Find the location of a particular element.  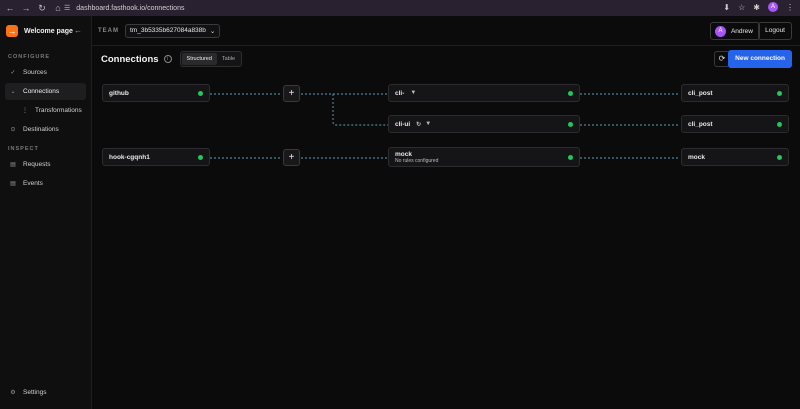

home-icon: ⌂ is located at coordinates (58, 8).